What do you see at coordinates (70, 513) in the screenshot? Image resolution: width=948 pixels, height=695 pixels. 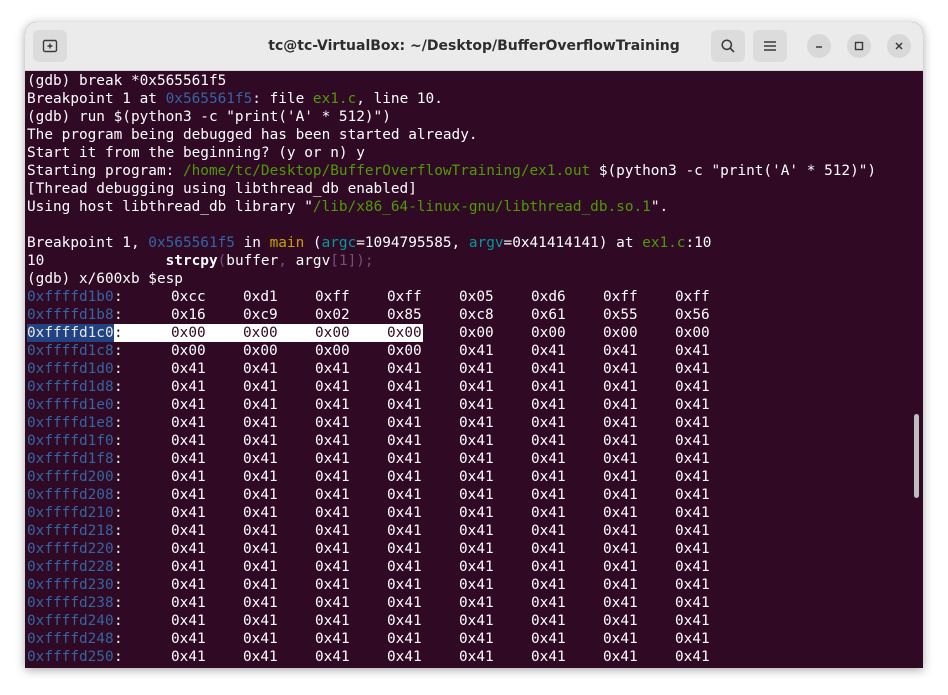 I see `memory-address: 0xffffd210` at bounding box center [70, 513].